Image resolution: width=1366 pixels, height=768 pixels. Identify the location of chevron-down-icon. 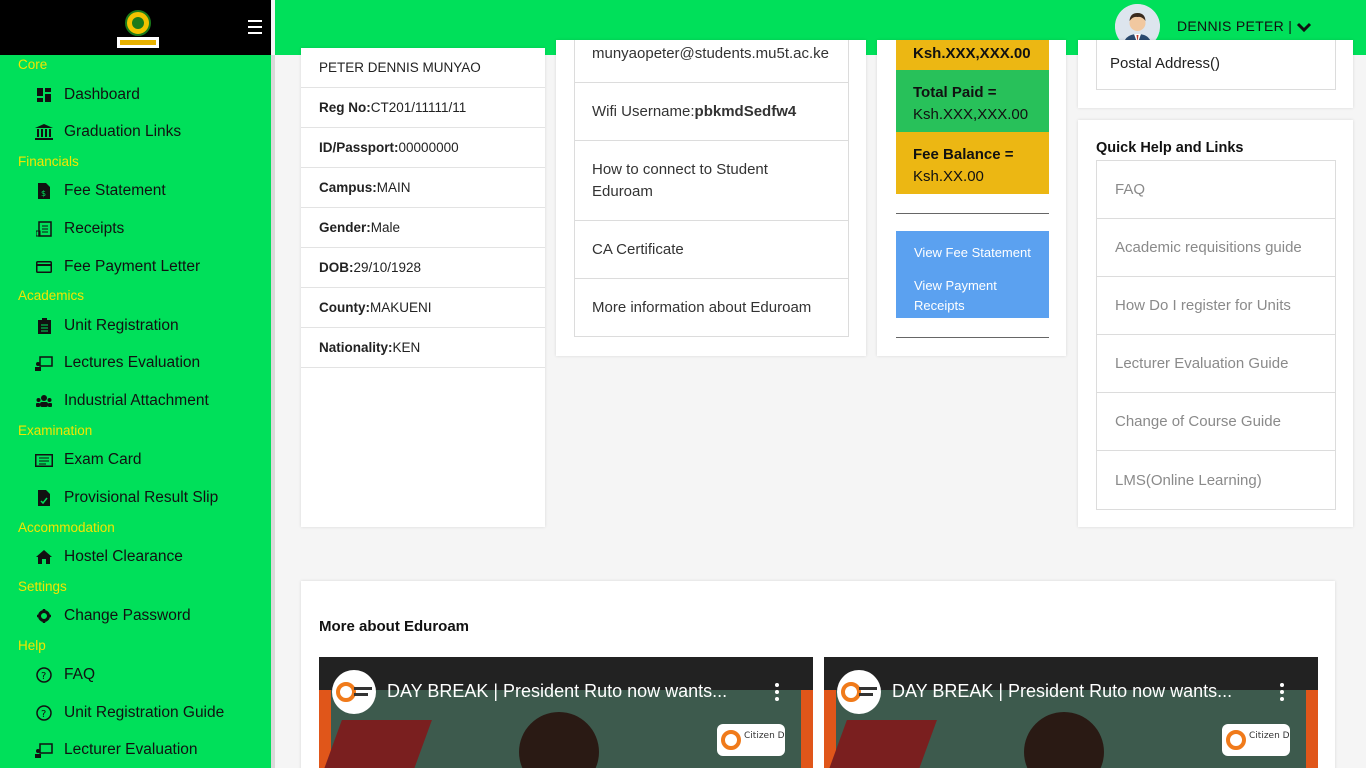
(1304, 27).